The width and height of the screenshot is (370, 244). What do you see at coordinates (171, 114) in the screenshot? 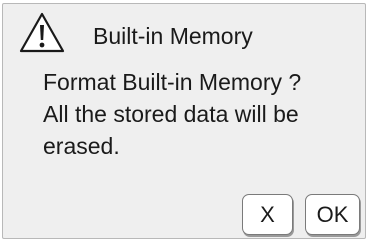
I see `message-line: All the stored data will be` at bounding box center [171, 114].